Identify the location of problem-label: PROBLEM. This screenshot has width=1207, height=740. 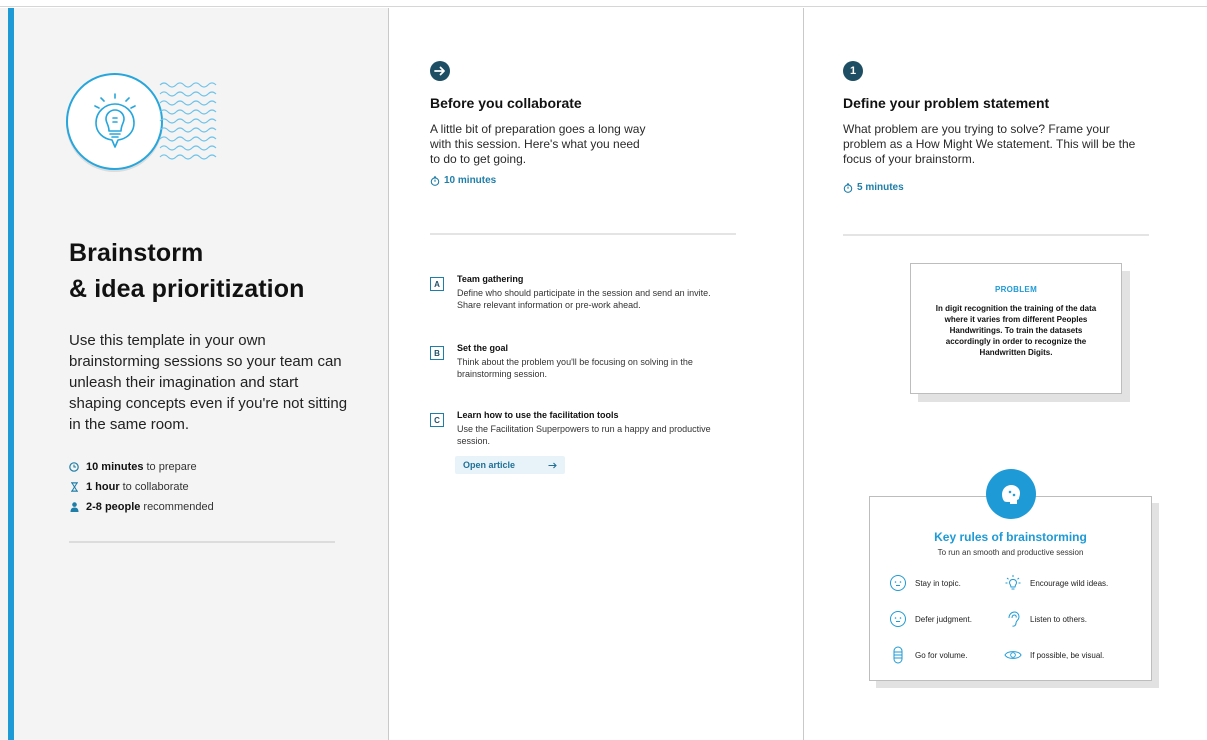
(1016, 289).